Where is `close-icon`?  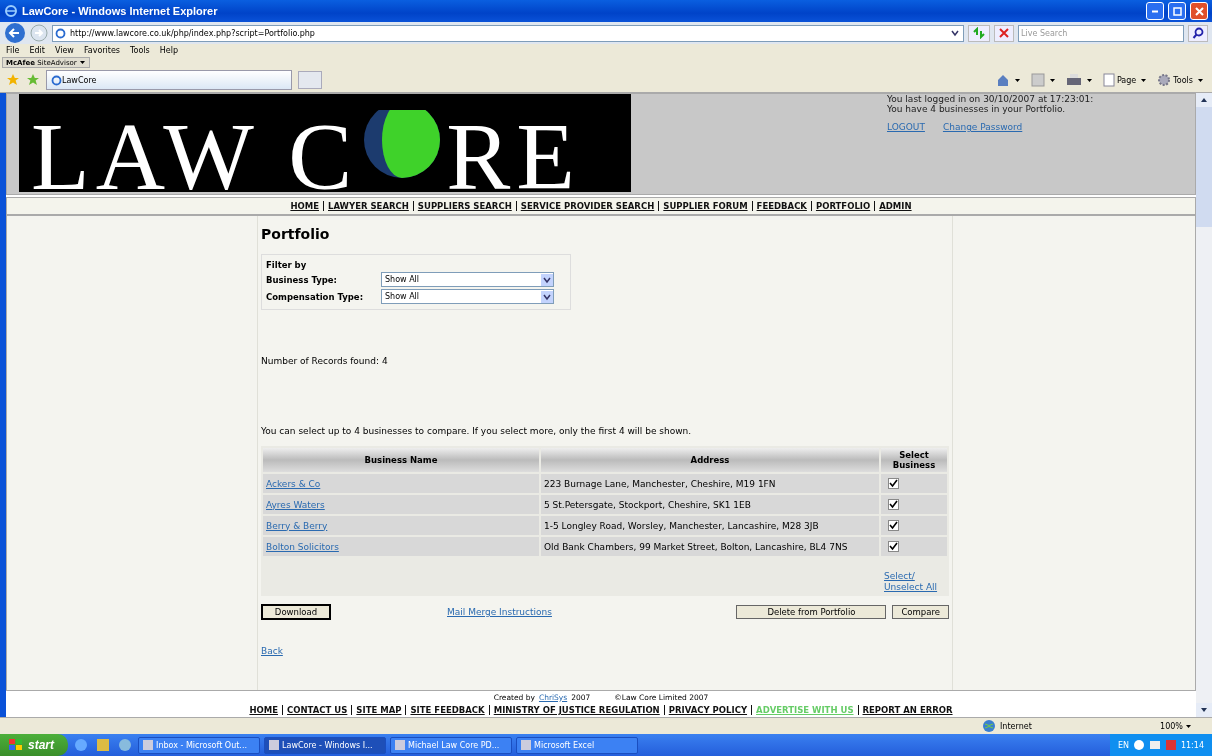
close-icon is located at coordinates (1199, 11).